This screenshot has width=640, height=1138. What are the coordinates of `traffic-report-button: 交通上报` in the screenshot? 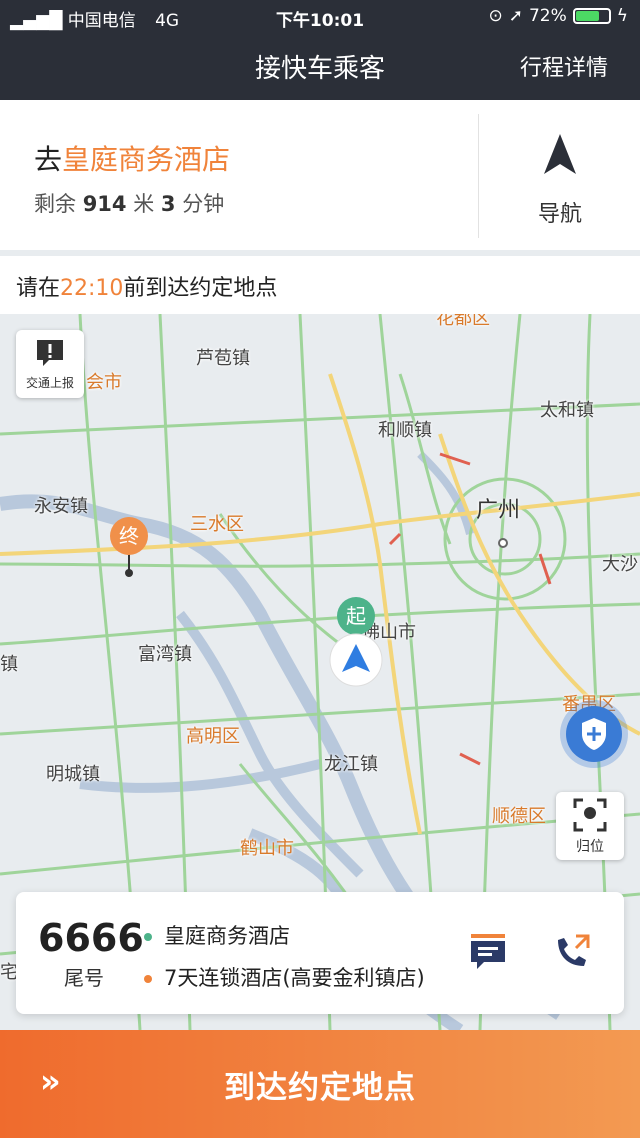 It's located at (50, 364).